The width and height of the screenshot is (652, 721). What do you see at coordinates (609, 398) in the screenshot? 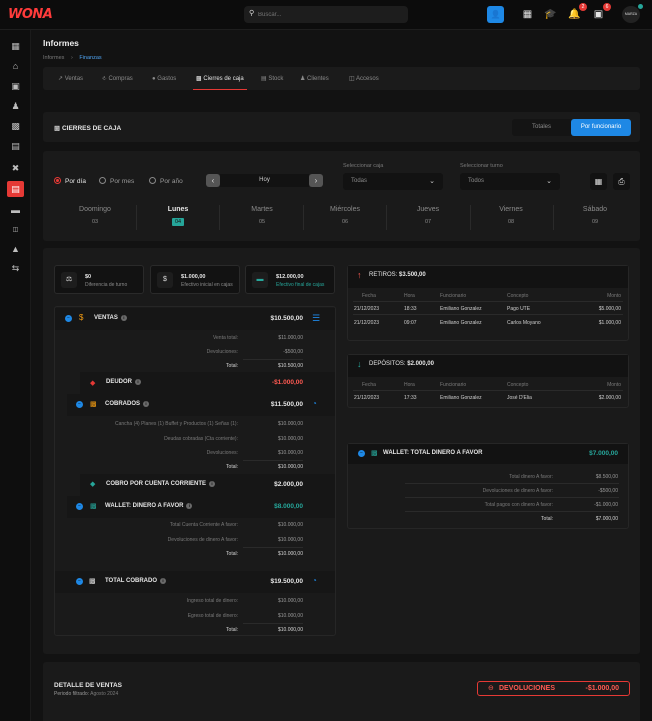
I see `cell: $2.000,00` at bounding box center [609, 398].